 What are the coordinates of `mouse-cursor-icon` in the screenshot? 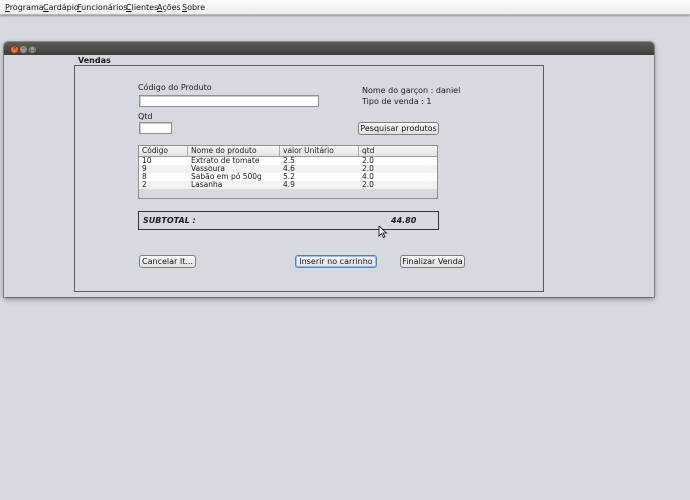 It's located at (383, 232).